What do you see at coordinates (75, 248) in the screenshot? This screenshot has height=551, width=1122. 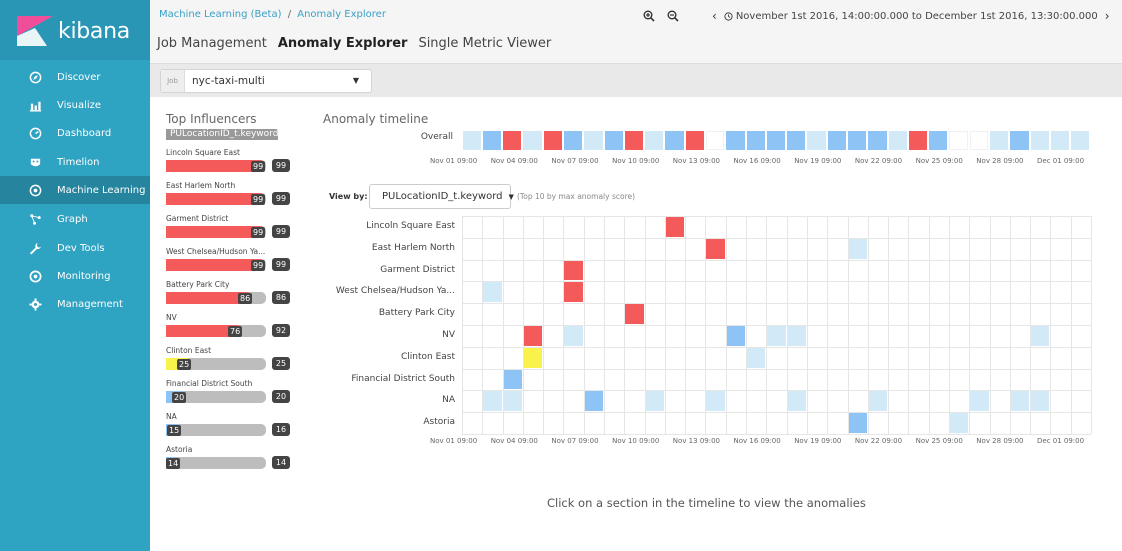 I see `sidebar-item-dev-tools: Dev Tools` at bounding box center [75, 248].